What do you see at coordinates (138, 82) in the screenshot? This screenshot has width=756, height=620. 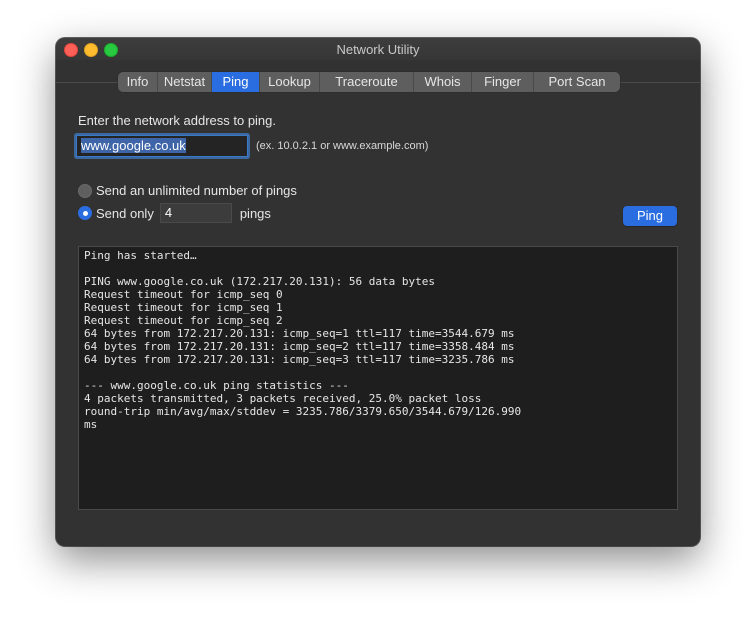 I see `tab-info: Info` at bounding box center [138, 82].